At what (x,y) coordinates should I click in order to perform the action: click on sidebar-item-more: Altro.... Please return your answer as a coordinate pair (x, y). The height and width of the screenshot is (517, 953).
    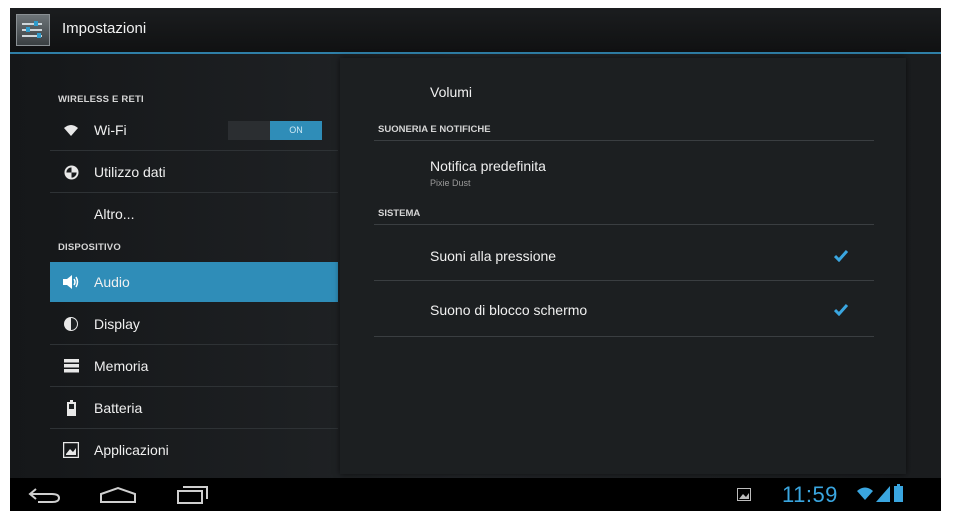
    Looking at the image, I should click on (194, 214).